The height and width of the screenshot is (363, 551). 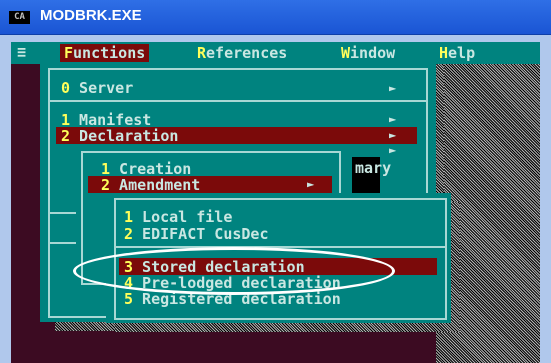 What do you see at coordinates (234, 271) in the screenshot?
I see `annotation-oval` at bounding box center [234, 271].